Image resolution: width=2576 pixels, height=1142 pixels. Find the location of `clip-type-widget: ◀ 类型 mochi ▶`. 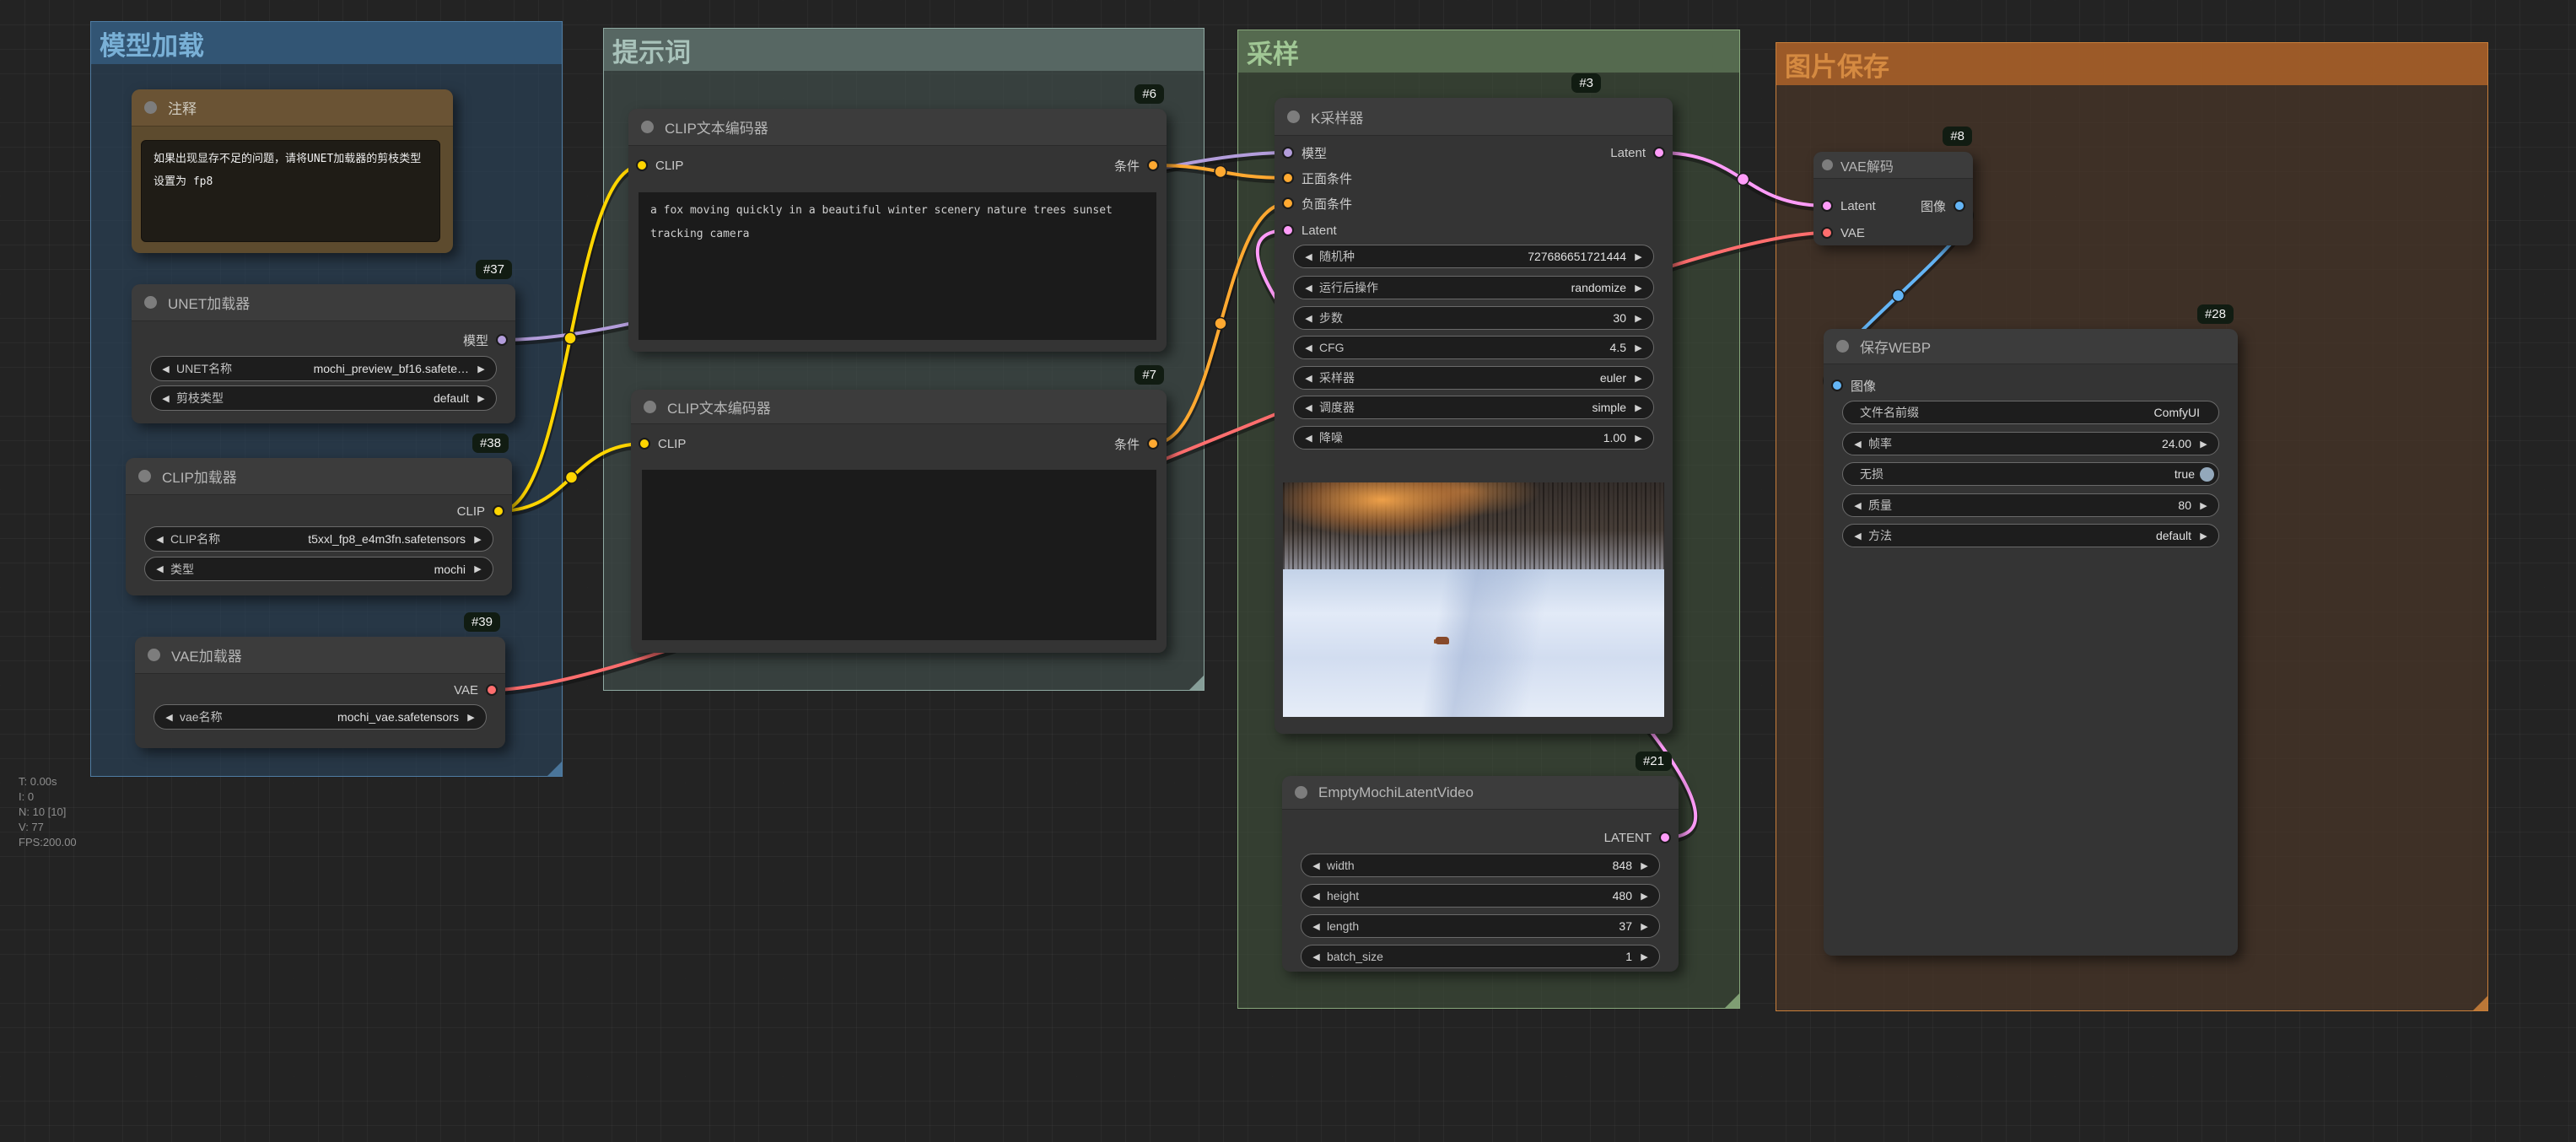

clip-type-widget: ◀ 类型 mochi ▶ is located at coordinates (318, 569).